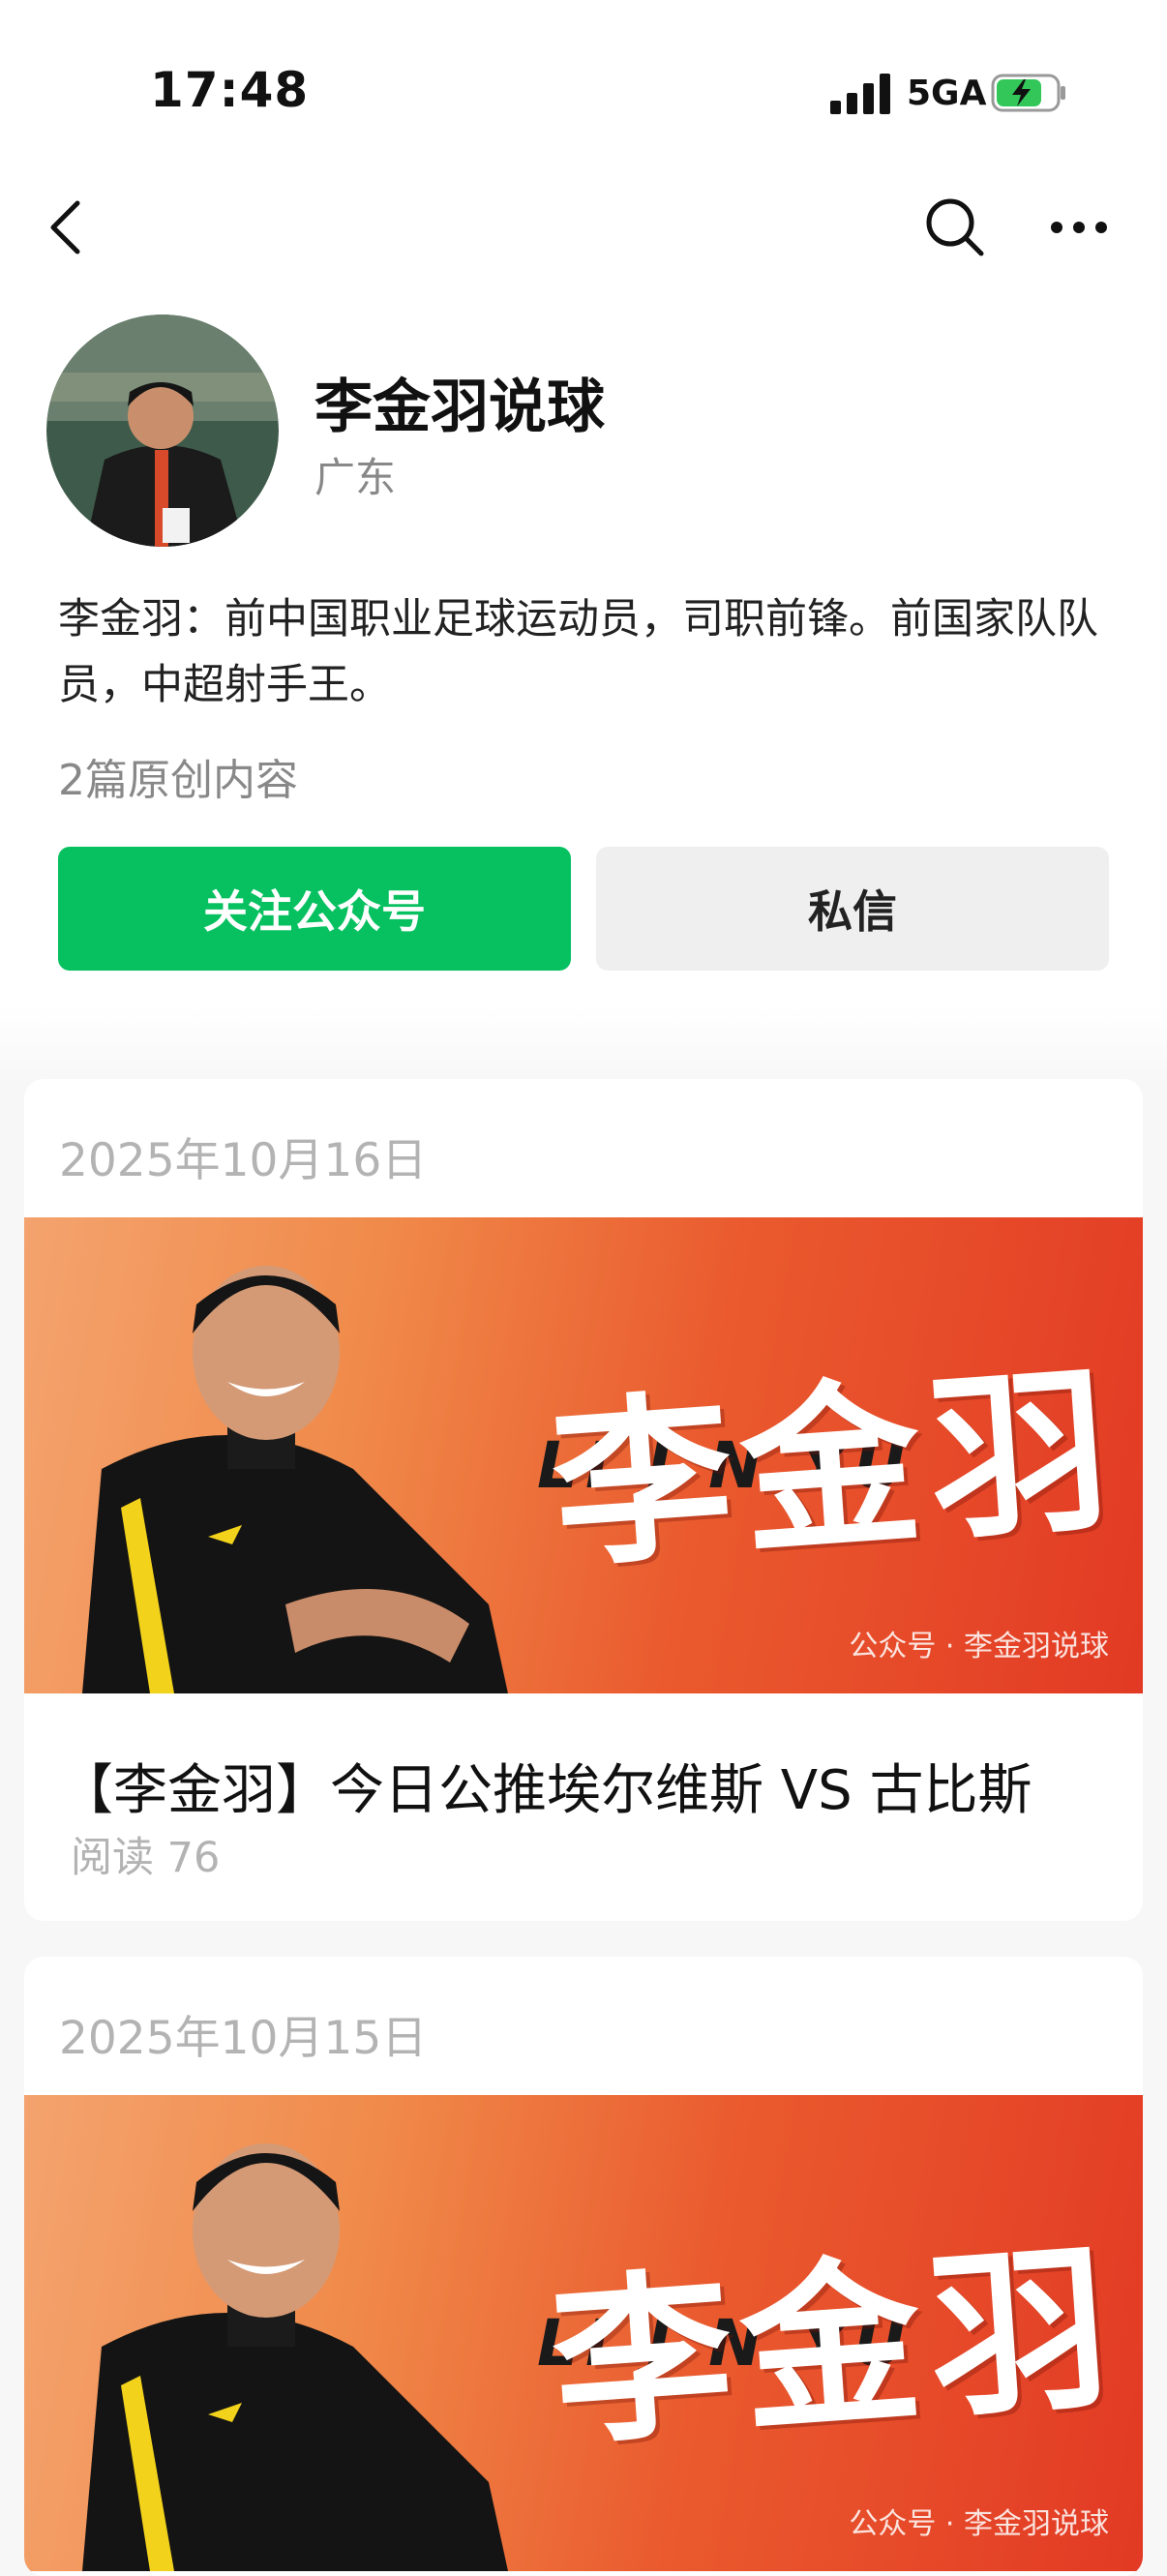 The width and height of the screenshot is (1167, 2576). What do you see at coordinates (230, 90) in the screenshot?
I see `status-time: 17:48` at bounding box center [230, 90].